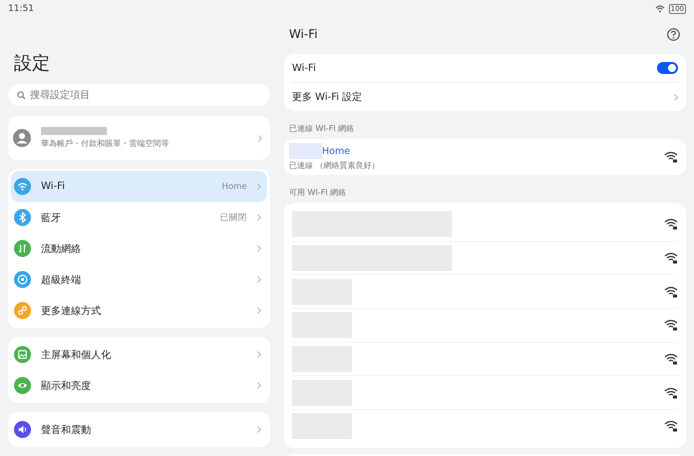  What do you see at coordinates (327, 97) in the screenshot?
I see `setting-label: 更多 Wi-Fi 設定` at bounding box center [327, 97].